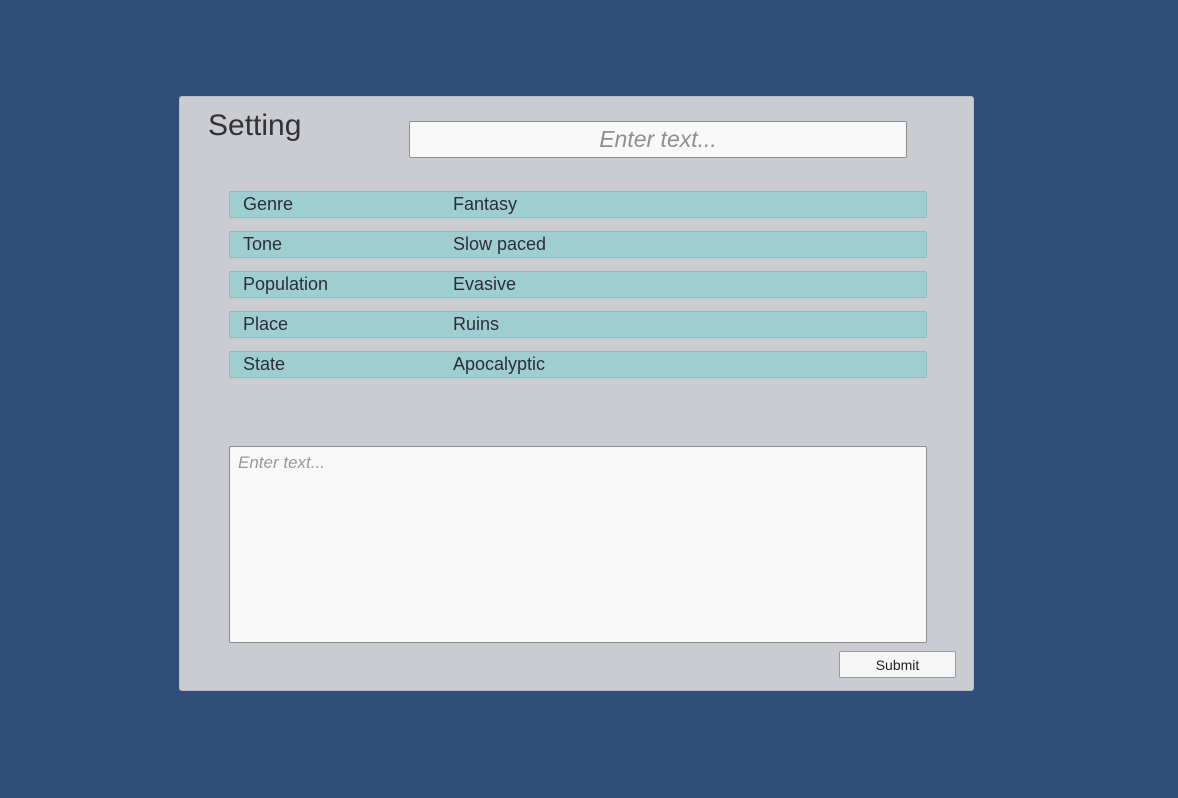 This screenshot has height=798, width=1178. I want to click on row-key: State, so click(264, 364).